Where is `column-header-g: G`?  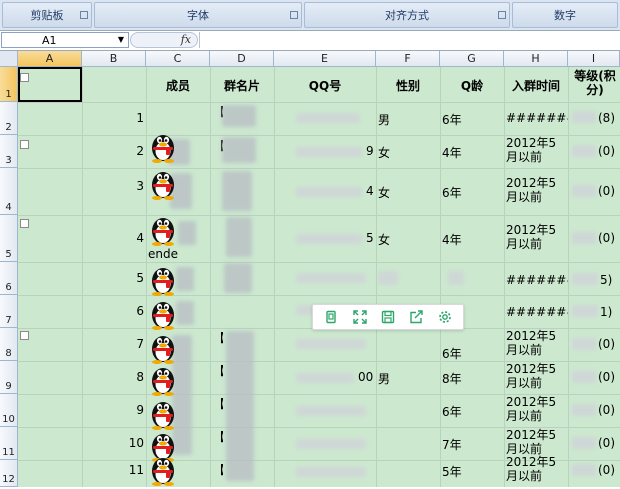
column-header-g: G is located at coordinates (472, 59).